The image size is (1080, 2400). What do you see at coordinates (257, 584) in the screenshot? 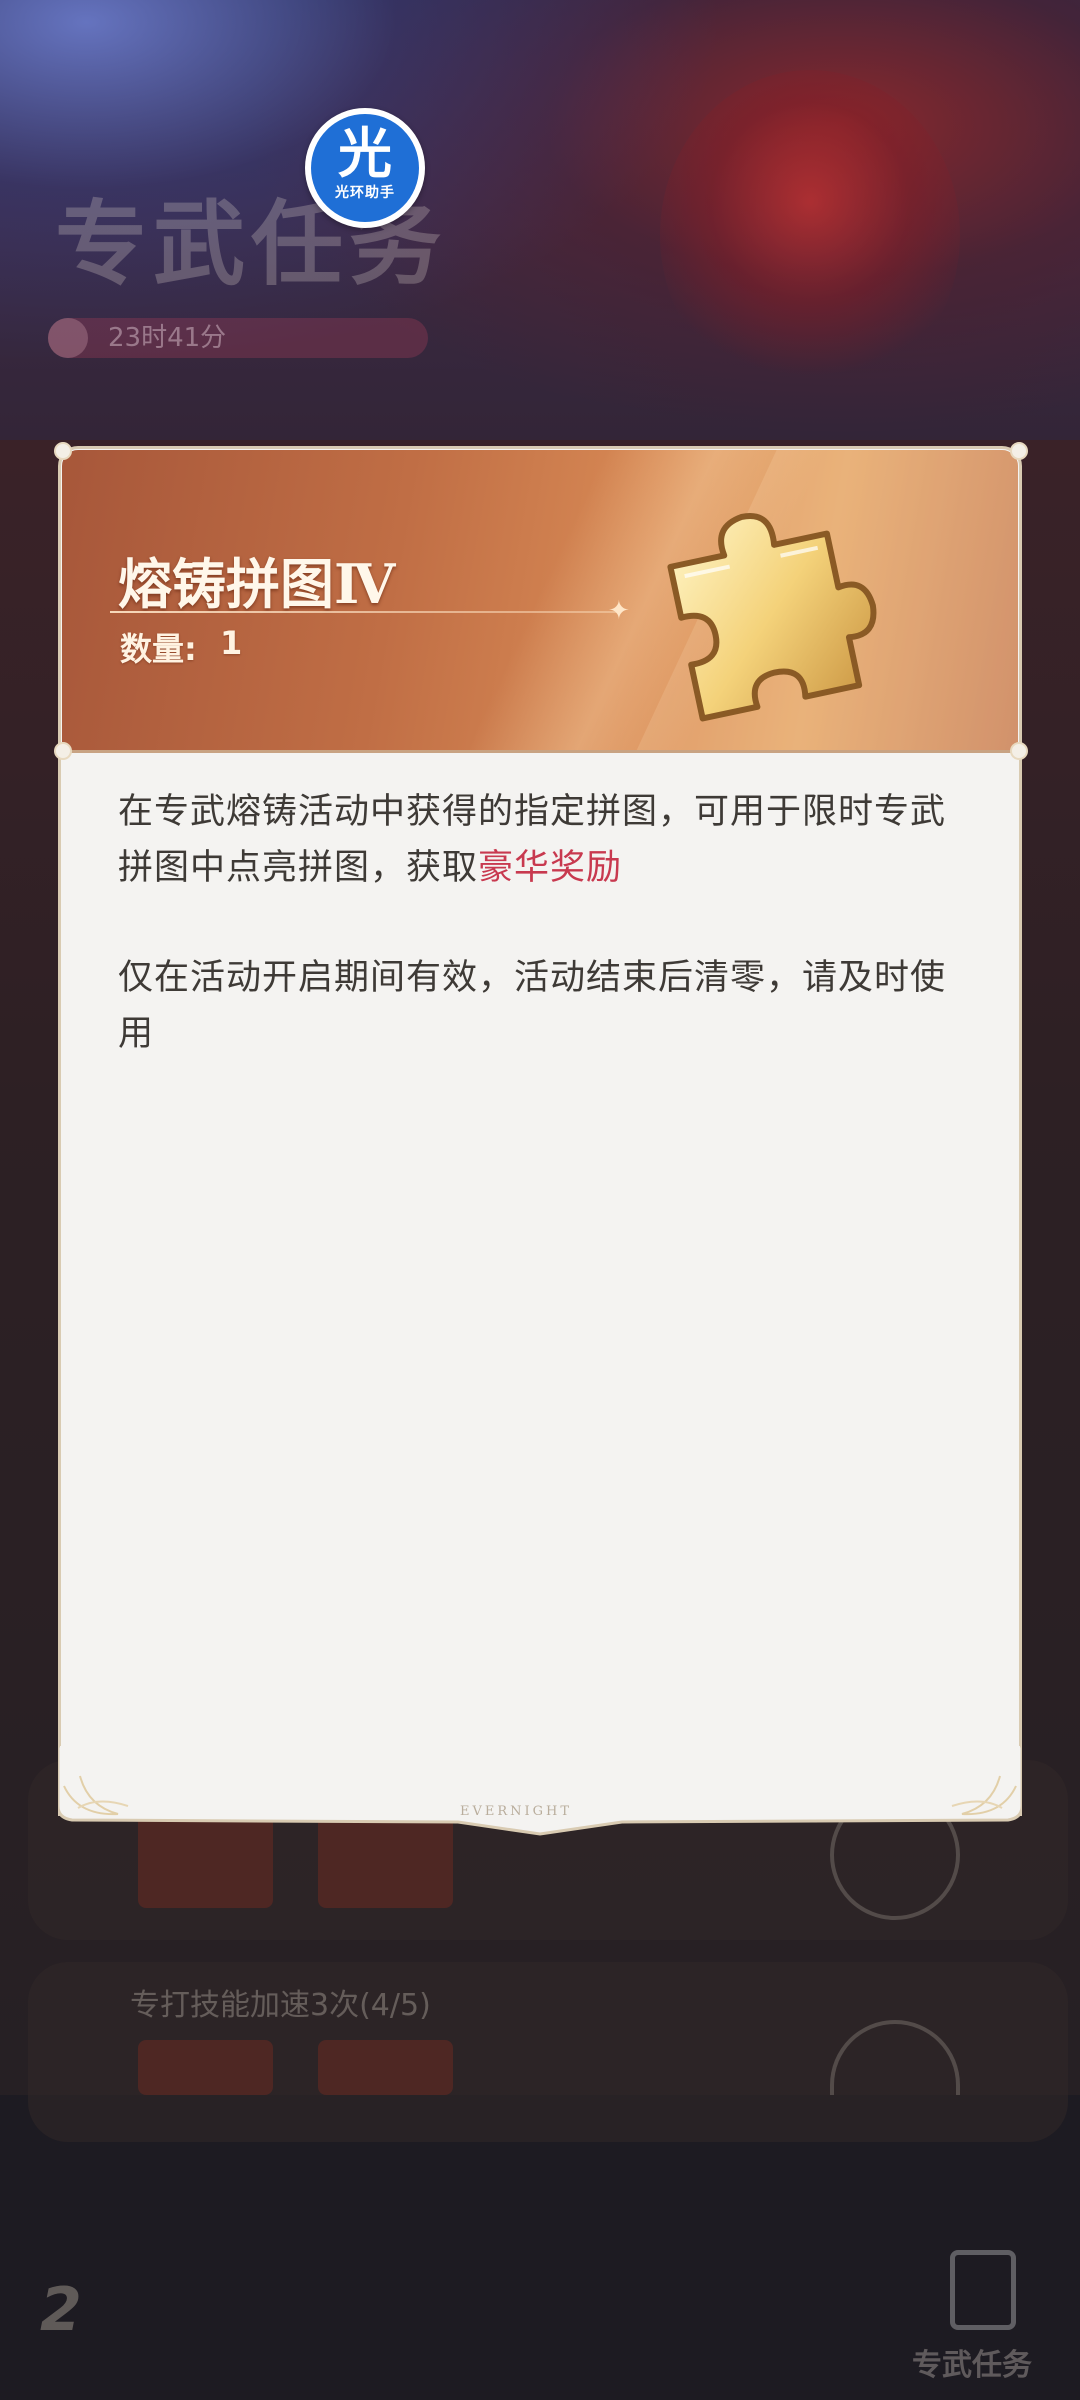
I see `item-name: 熔铸拼图Ⅳ` at bounding box center [257, 584].